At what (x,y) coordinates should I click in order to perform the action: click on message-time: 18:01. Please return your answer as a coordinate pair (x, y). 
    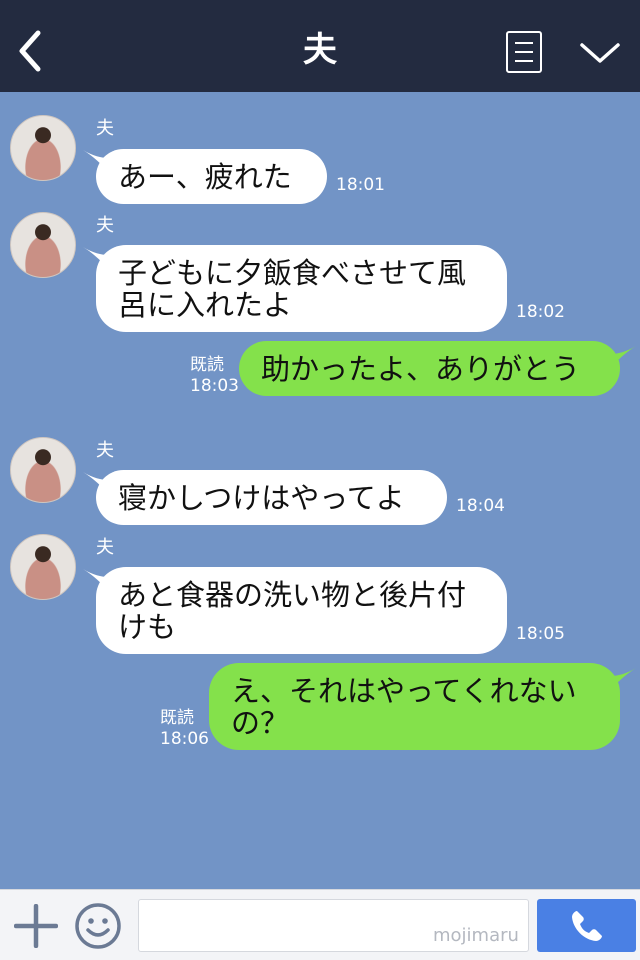
    Looking at the image, I should click on (360, 185).